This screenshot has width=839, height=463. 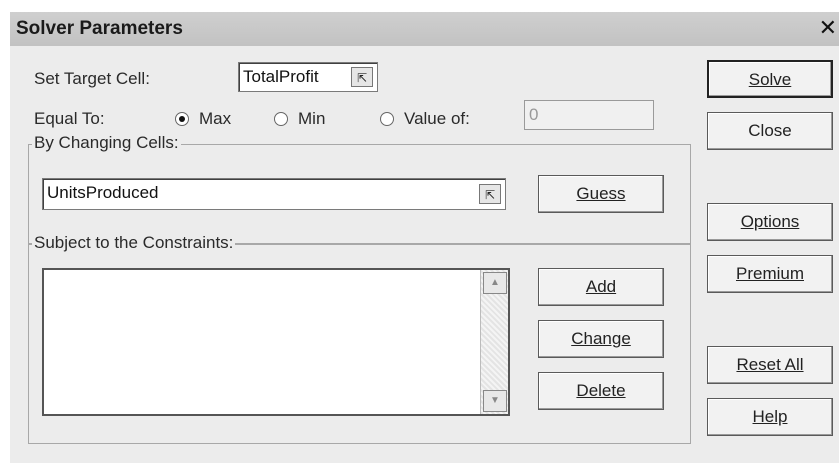 I want to click on target-cell-value: TotalProfit, so click(x=281, y=76).